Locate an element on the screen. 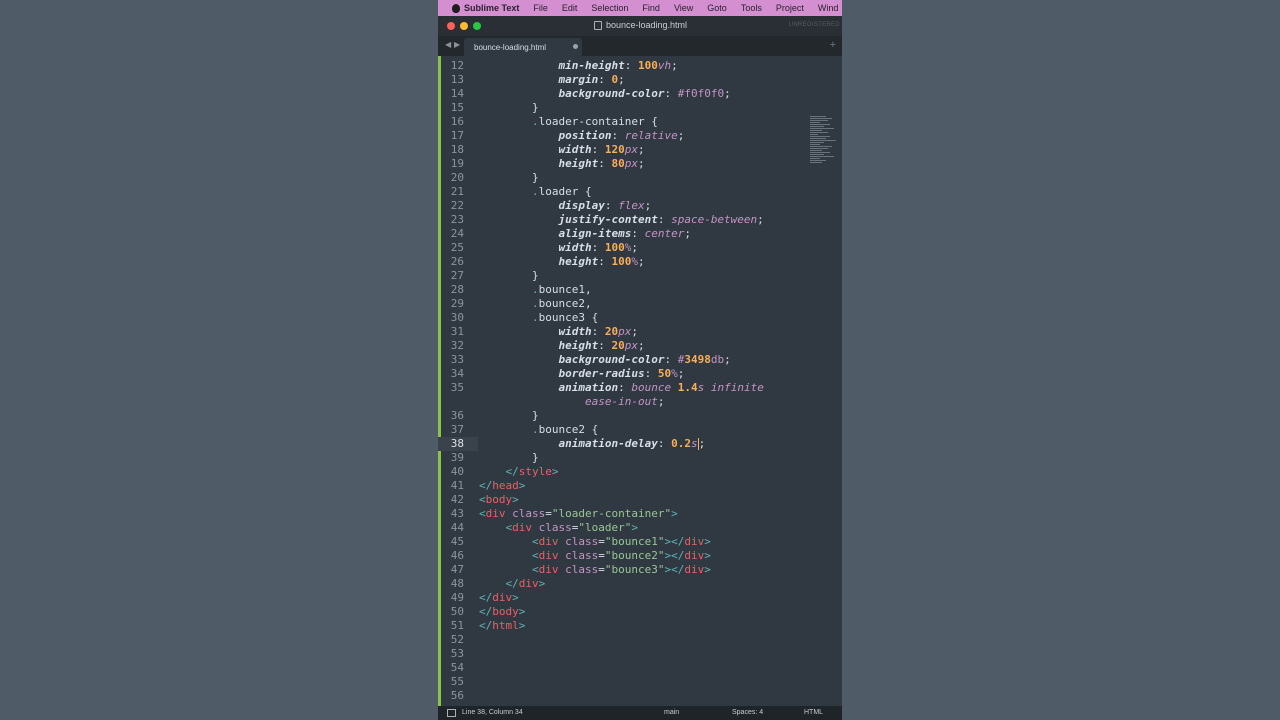 The height and width of the screenshot is (720, 1280). syntax-selector: HTML is located at coordinates (813, 712).